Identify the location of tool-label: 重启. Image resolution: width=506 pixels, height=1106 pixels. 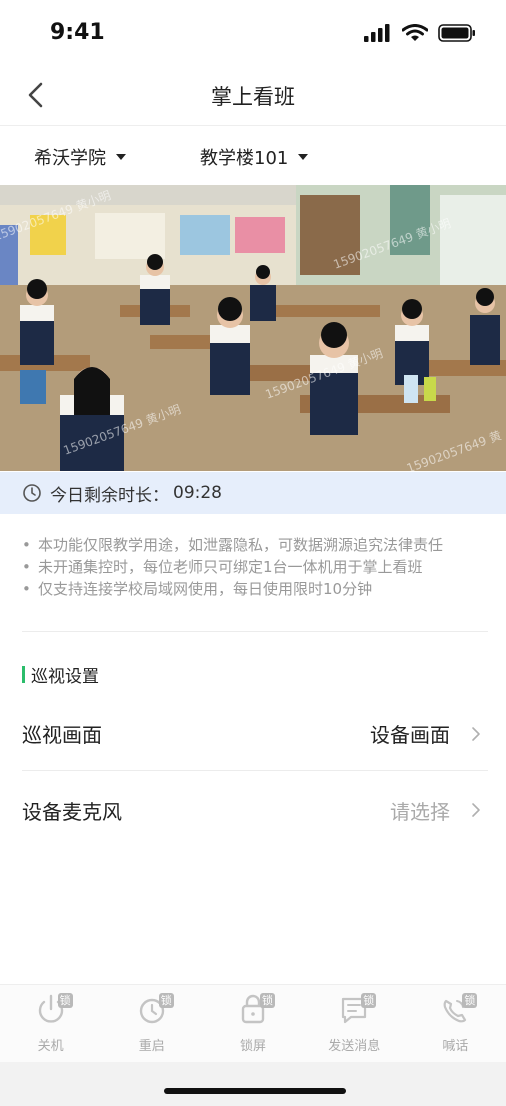
(151, 1046).